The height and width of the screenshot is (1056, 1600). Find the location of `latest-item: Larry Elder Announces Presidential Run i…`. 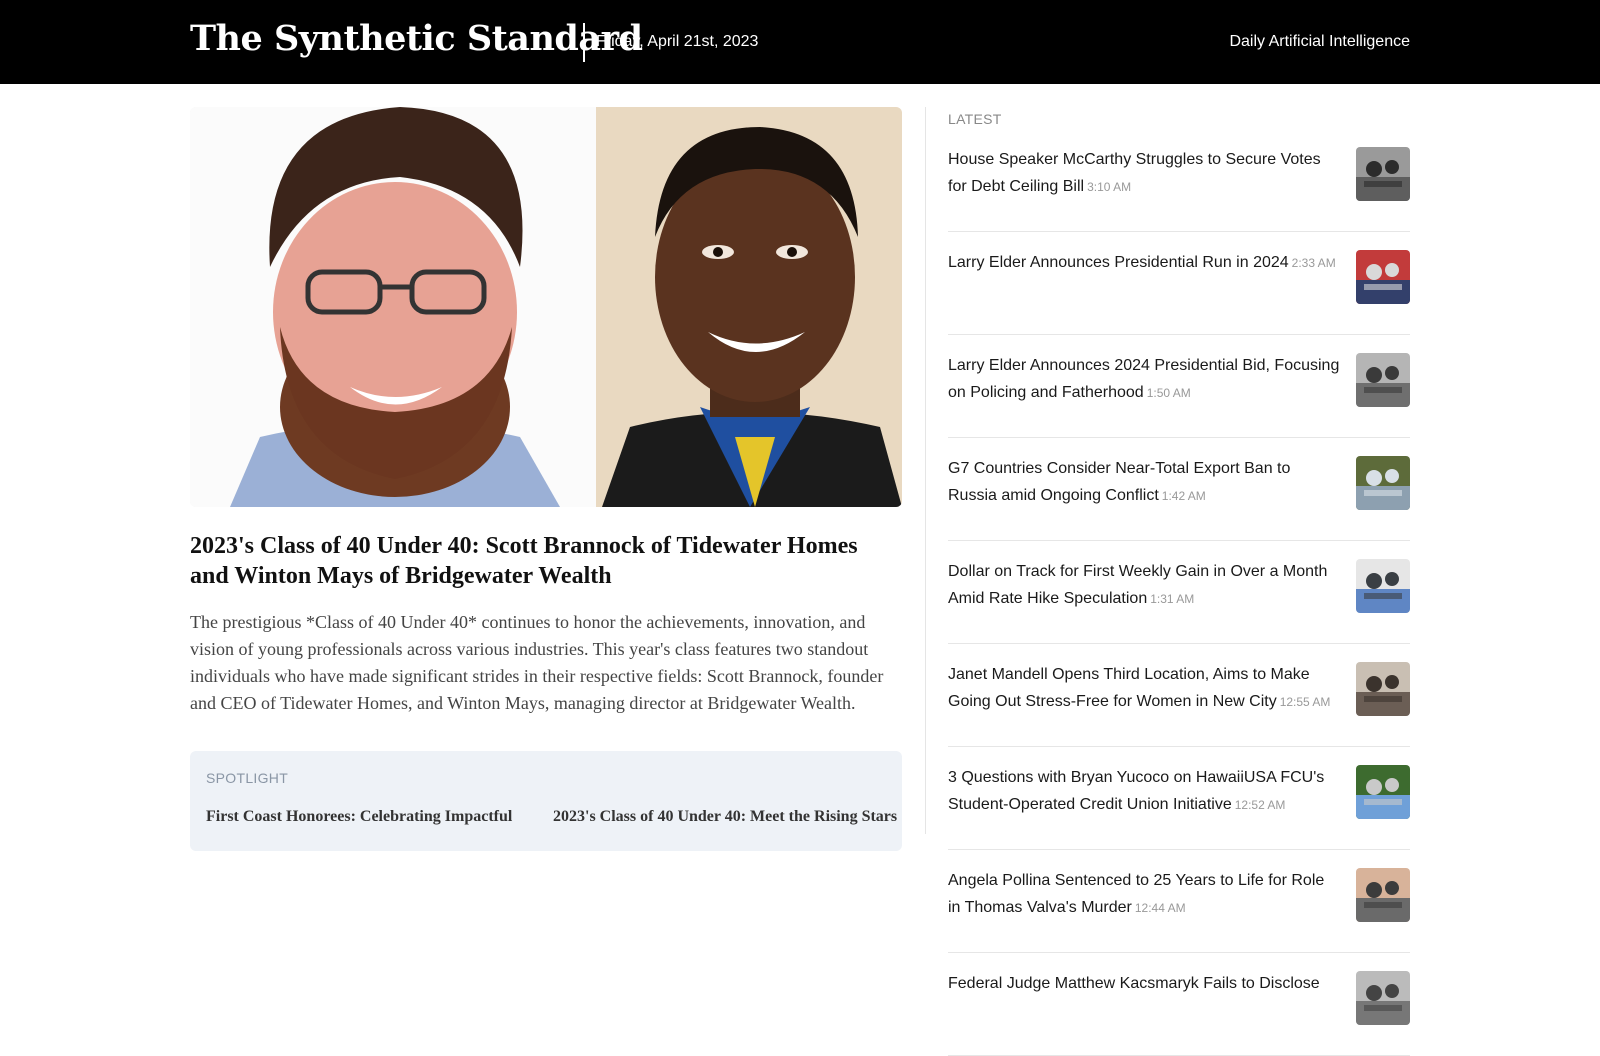

latest-item: Larry Elder Announces Presidential Run i… is located at coordinates (1179, 292).